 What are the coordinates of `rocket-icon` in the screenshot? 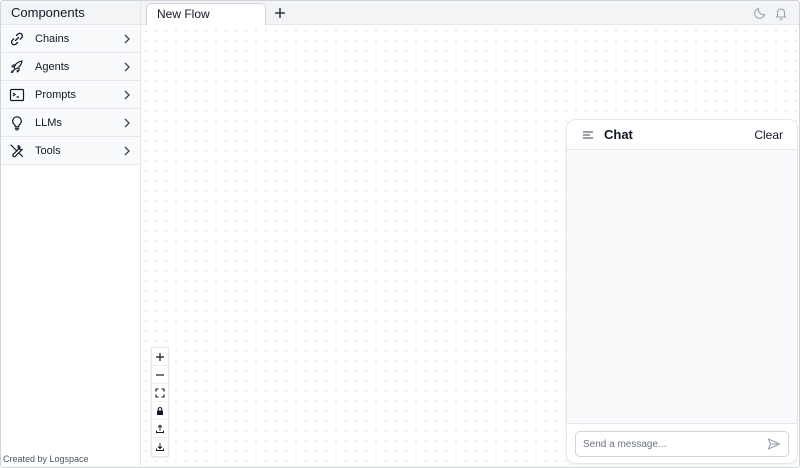 It's located at (17, 67).